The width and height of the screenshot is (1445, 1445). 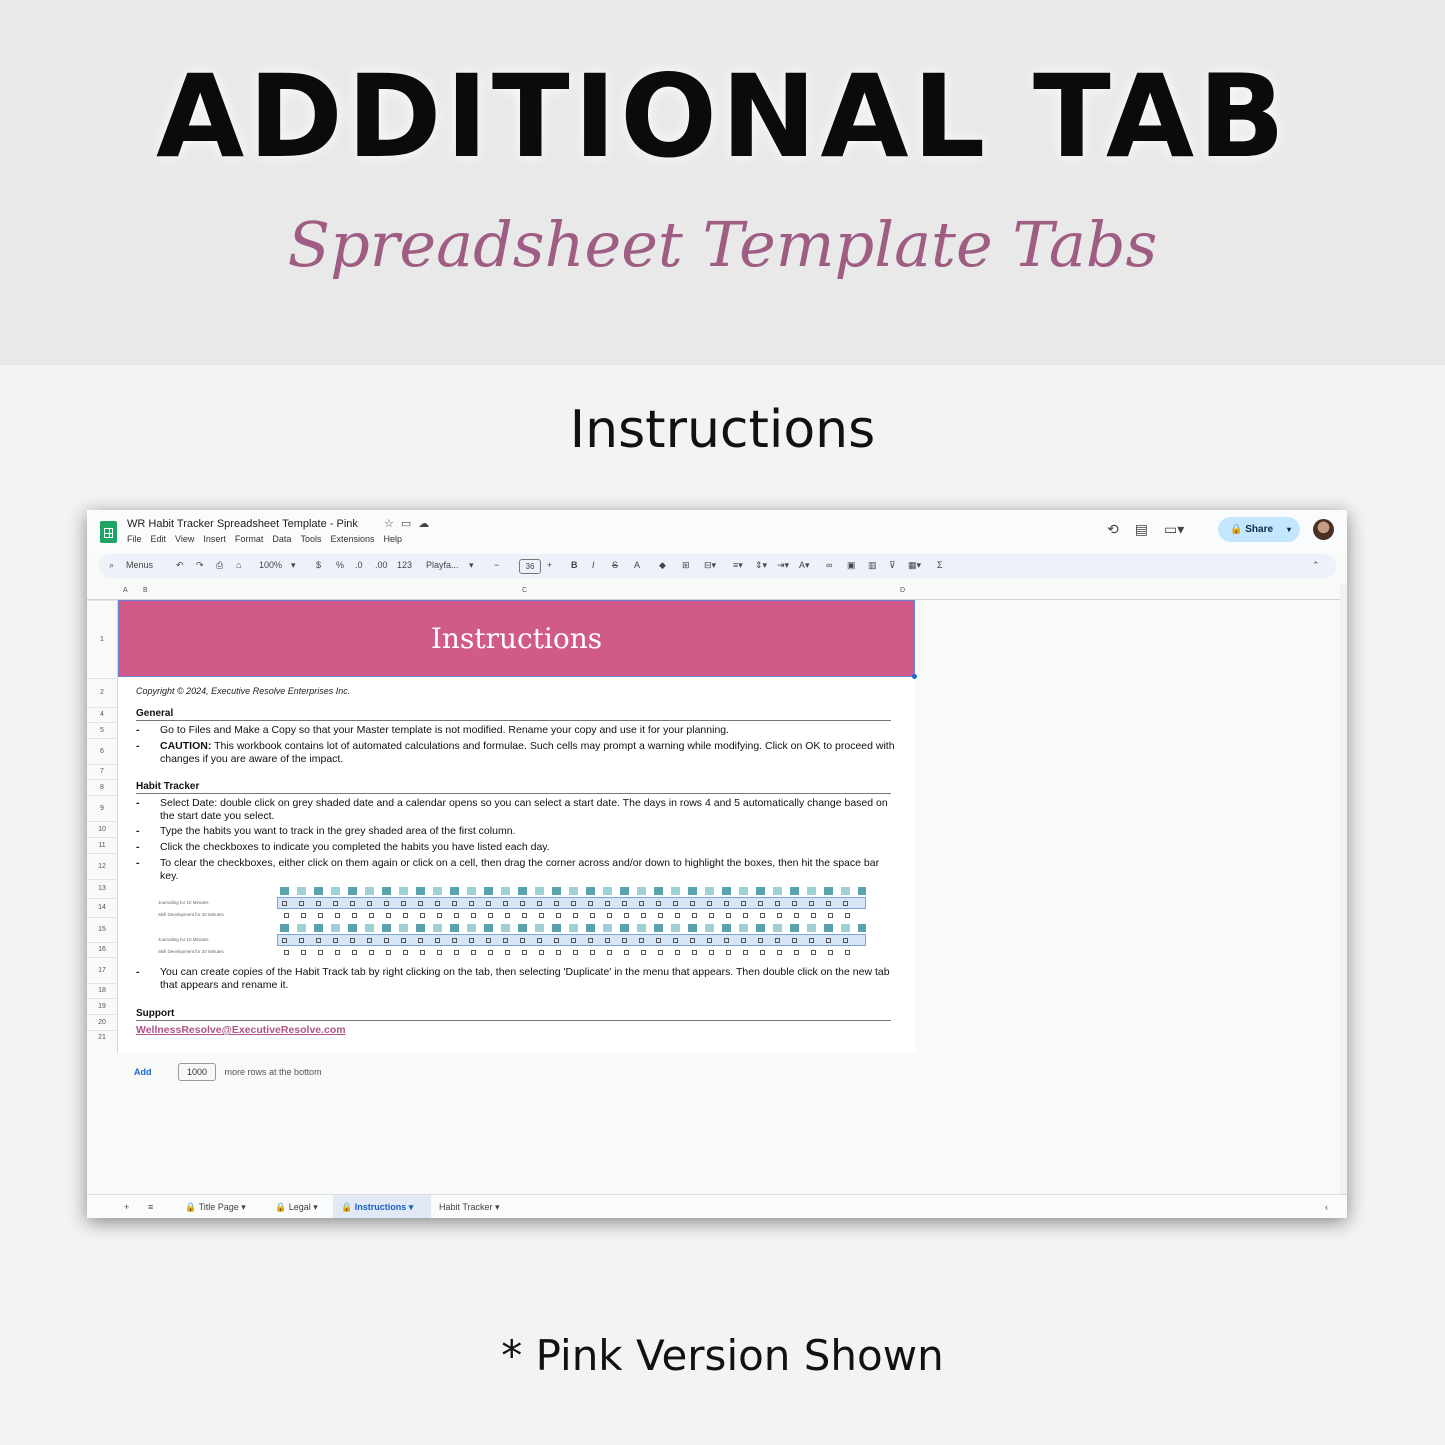 What do you see at coordinates (382, 1206) in the screenshot?
I see `tab-instructions: 🔒 Instructions ▾` at bounding box center [382, 1206].